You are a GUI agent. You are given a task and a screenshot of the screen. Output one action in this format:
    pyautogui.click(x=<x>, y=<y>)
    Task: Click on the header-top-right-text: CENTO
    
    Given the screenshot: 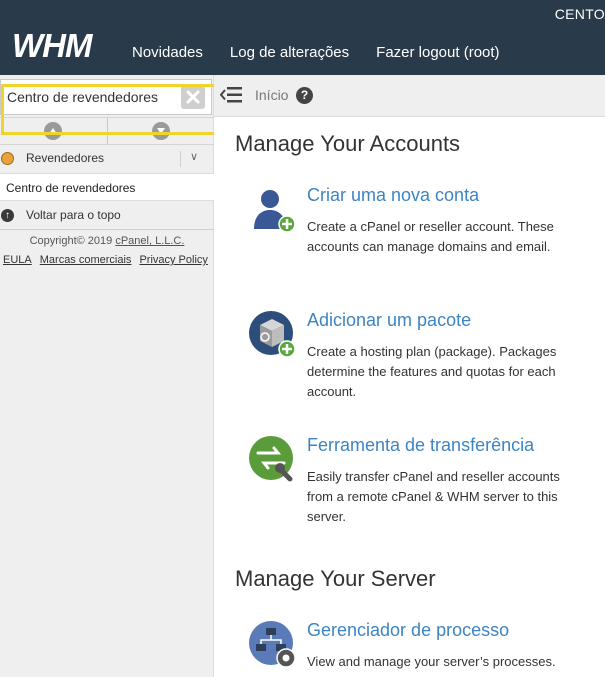 What is the action you would take?
    pyautogui.click(x=579, y=14)
    